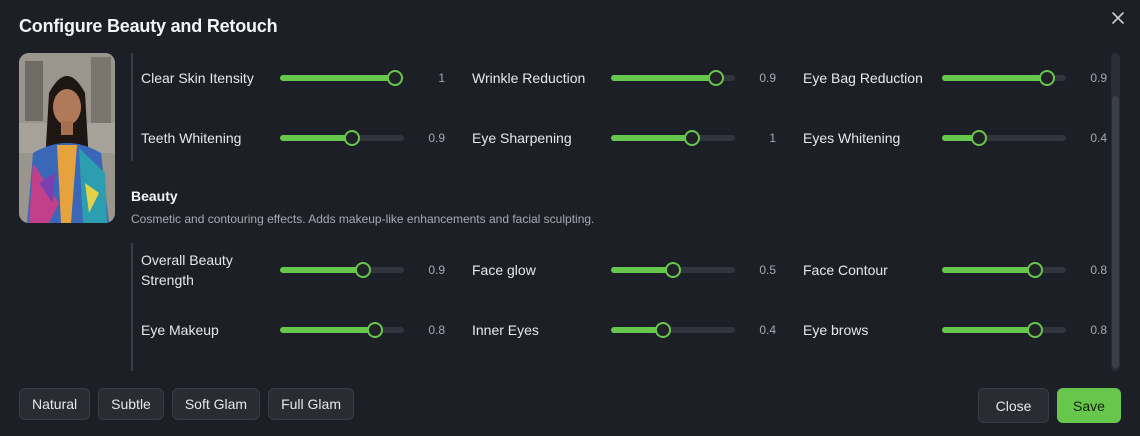 The width and height of the screenshot is (1140, 436). I want to click on slider-control-overall-beauty-strength: Overall Beauty Strength 0.9, so click(296, 270).